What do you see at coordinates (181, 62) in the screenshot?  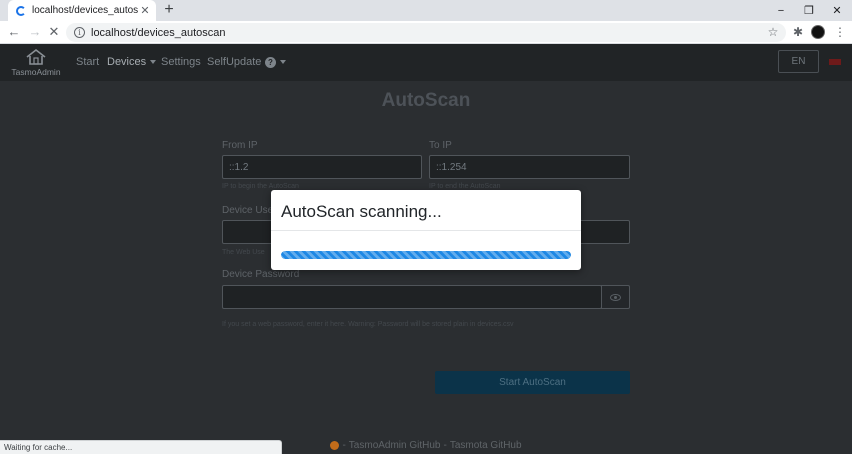 I see `nav-settings: Settings` at bounding box center [181, 62].